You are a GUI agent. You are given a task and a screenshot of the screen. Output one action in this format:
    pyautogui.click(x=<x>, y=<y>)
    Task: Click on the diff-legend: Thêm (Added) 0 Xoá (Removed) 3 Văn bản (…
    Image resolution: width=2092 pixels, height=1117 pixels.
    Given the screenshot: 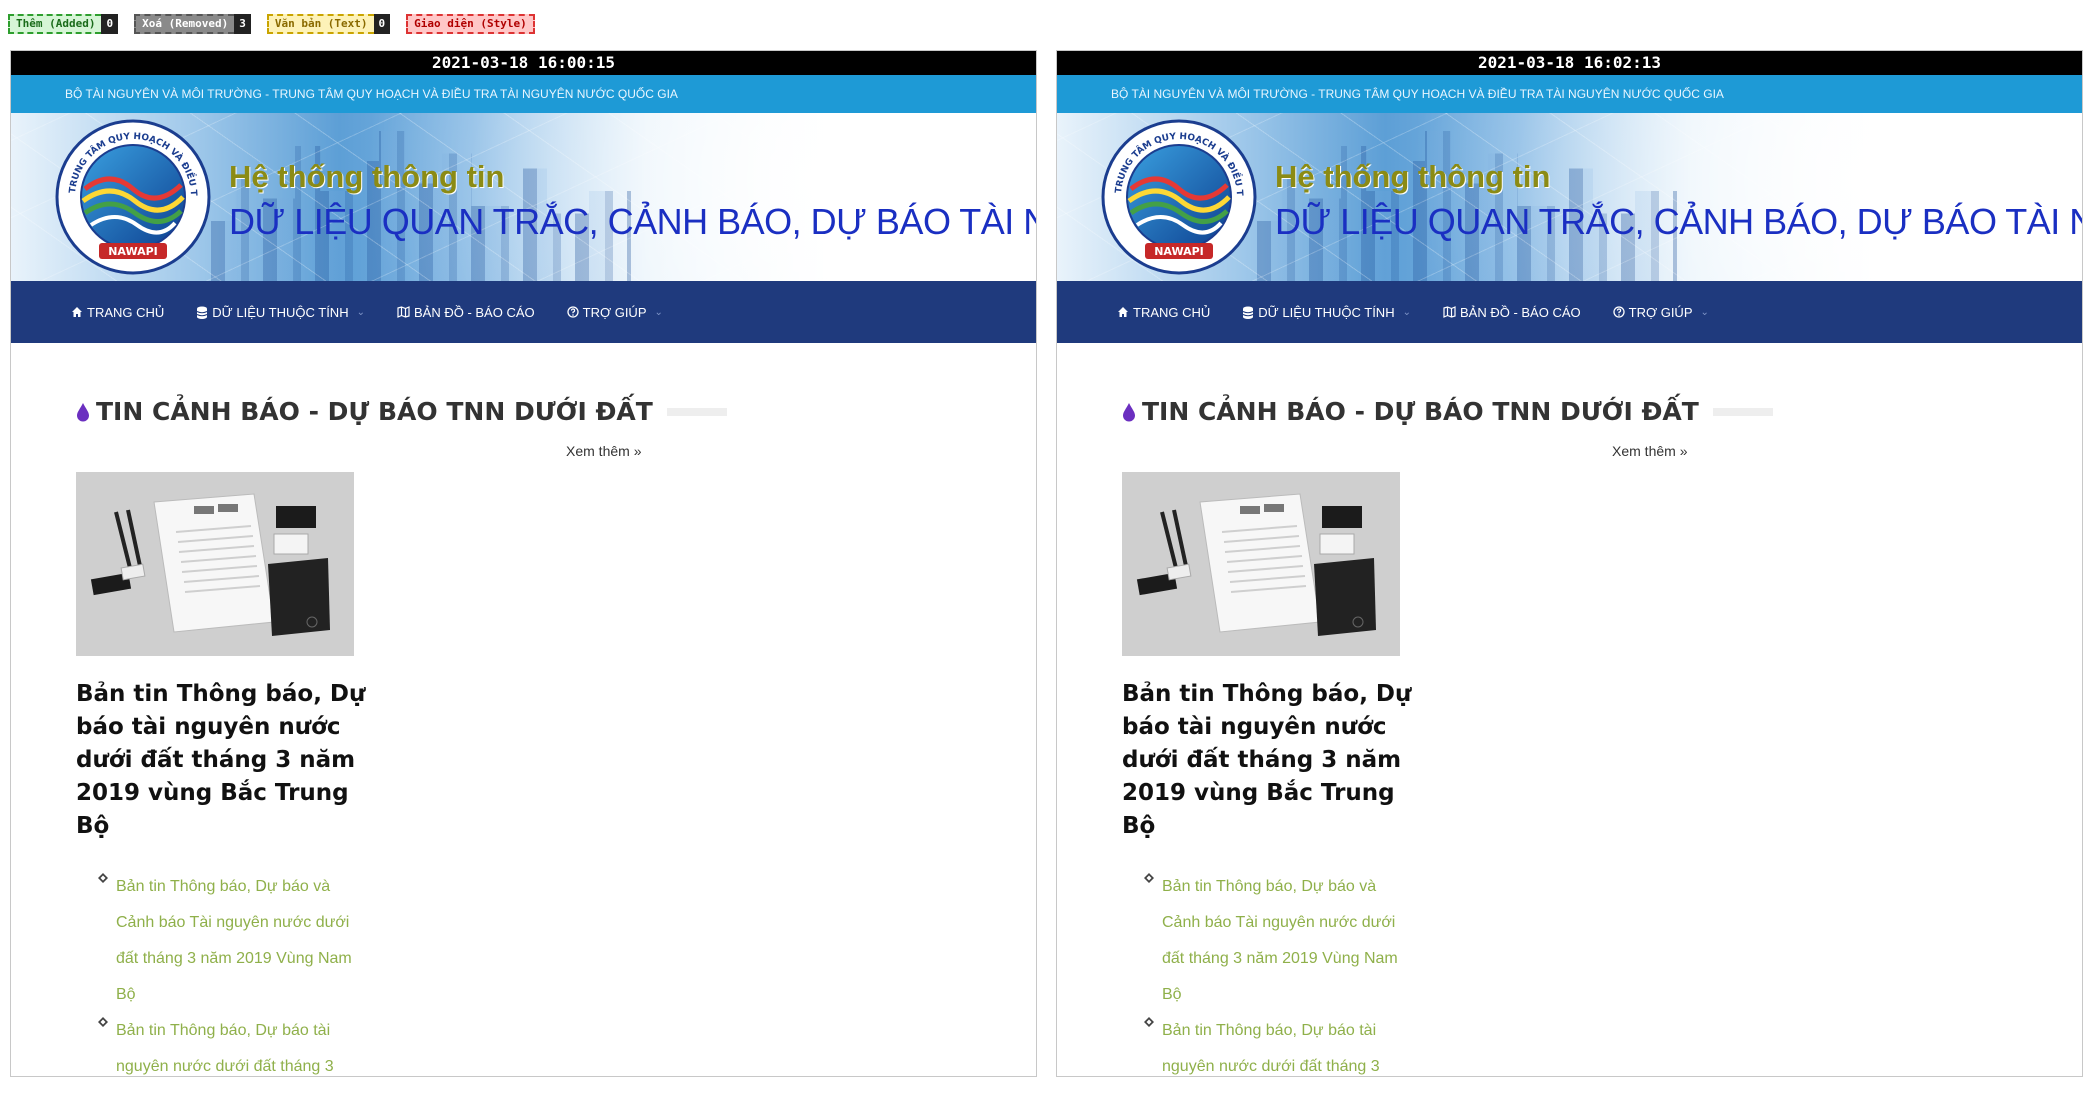 What is the action you would take?
    pyautogui.click(x=271, y=24)
    